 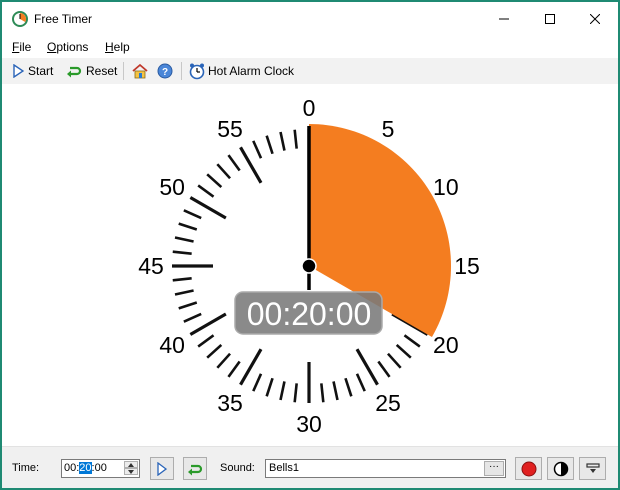 I want to click on hand-hub, so click(x=309, y=266).